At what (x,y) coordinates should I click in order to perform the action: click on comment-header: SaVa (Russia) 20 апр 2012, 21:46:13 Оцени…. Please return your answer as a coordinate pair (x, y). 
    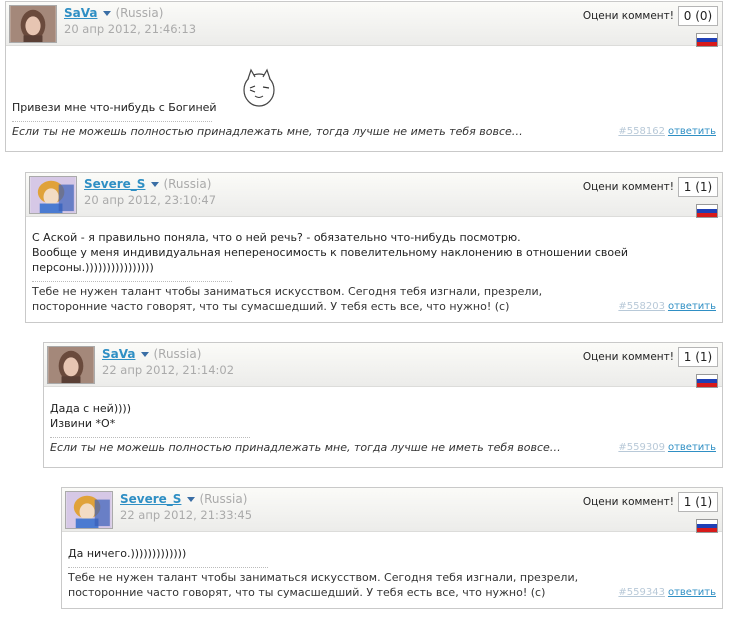
    Looking at the image, I should click on (364, 24).